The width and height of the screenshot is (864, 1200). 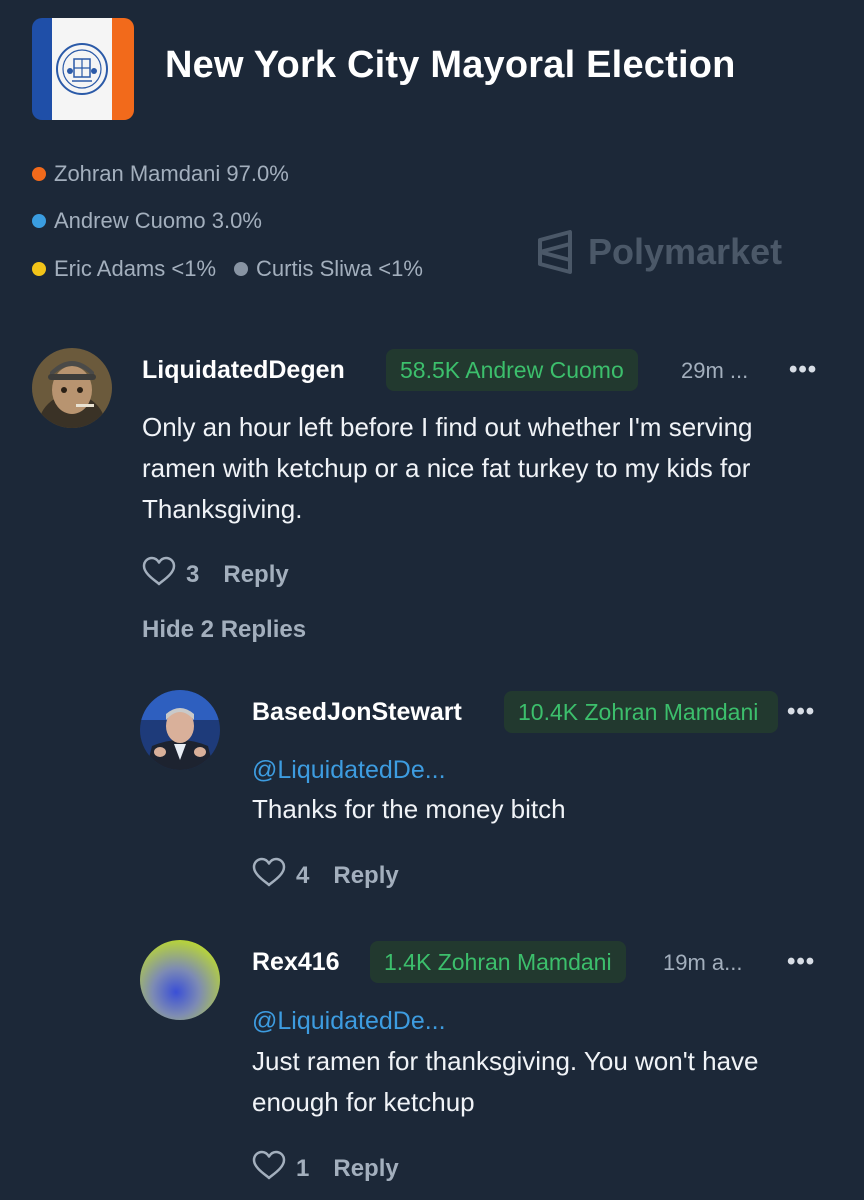 I want to click on hide-replies-button: Hide 2 Replies, so click(x=224, y=630).